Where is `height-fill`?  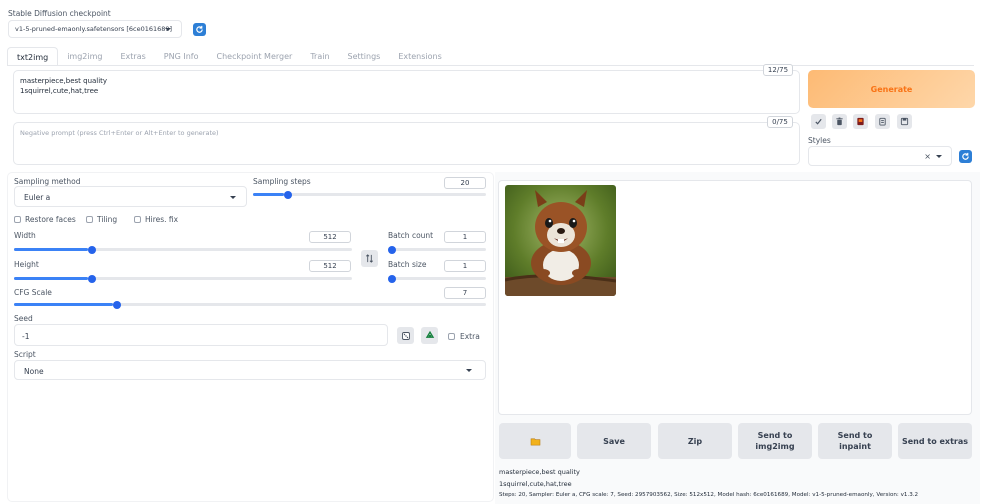 height-fill is located at coordinates (51, 278).